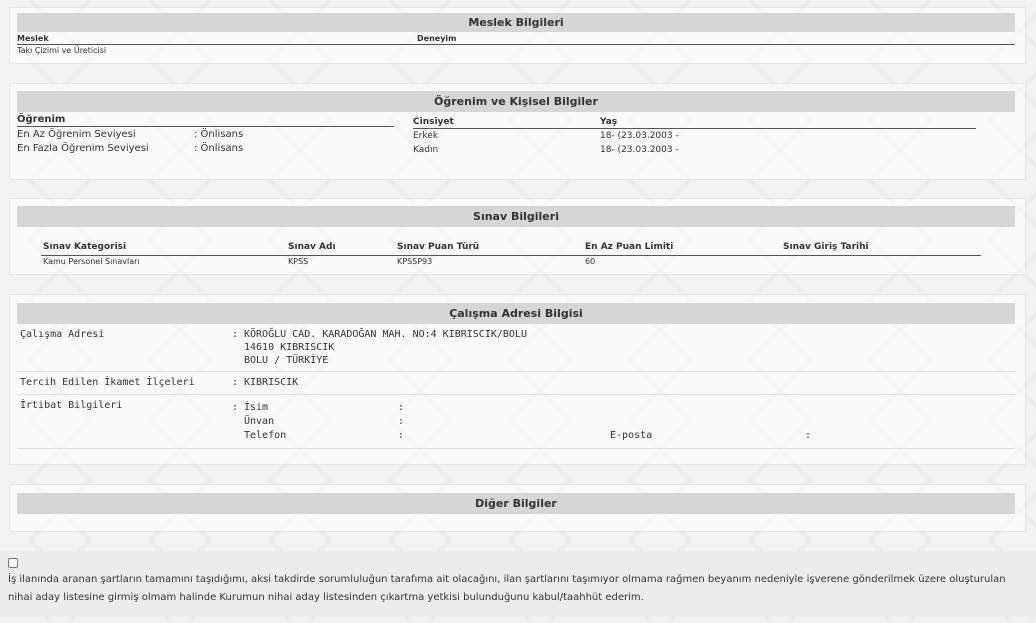 Image resolution: width=1036 pixels, height=623 pixels. I want to click on meslek-header-rule, so click(516, 44).